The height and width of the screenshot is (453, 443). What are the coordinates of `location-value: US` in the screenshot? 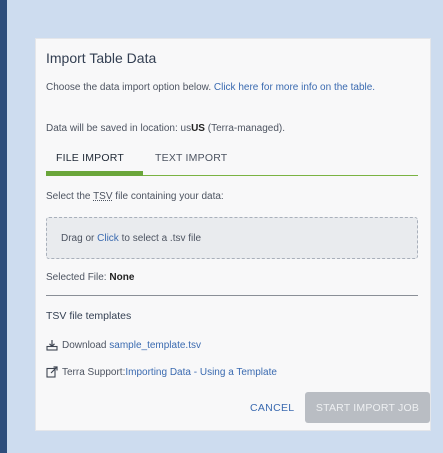 It's located at (198, 128).